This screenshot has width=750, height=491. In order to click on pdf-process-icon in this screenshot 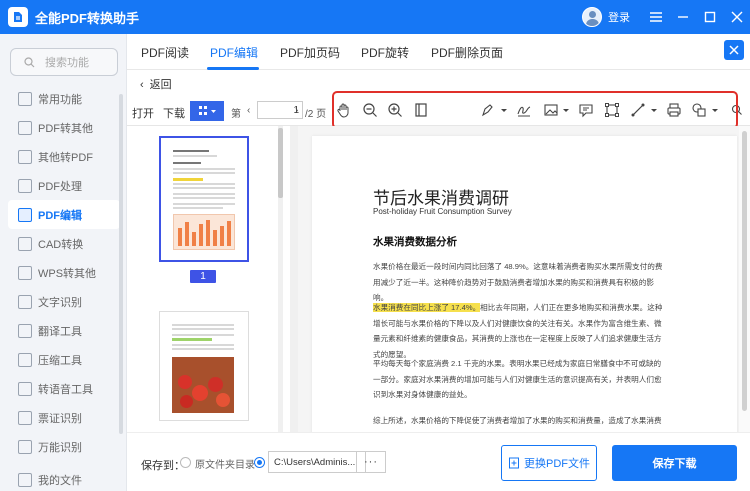, I will do `click(25, 185)`.